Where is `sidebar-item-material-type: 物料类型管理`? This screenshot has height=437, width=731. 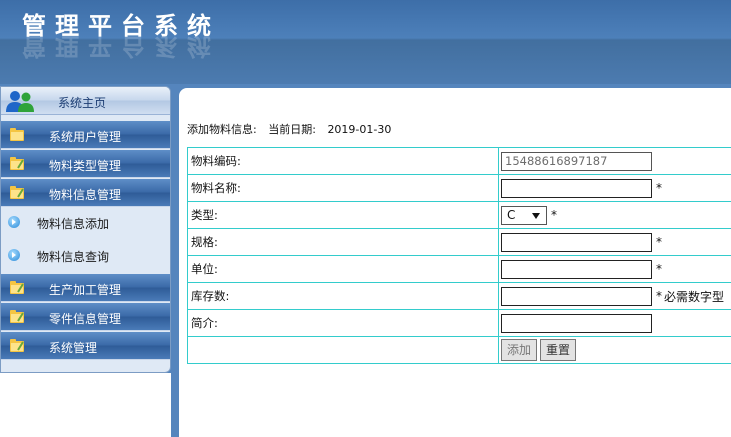 sidebar-item-material-type: 物料类型管理 is located at coordinates (85, 164).